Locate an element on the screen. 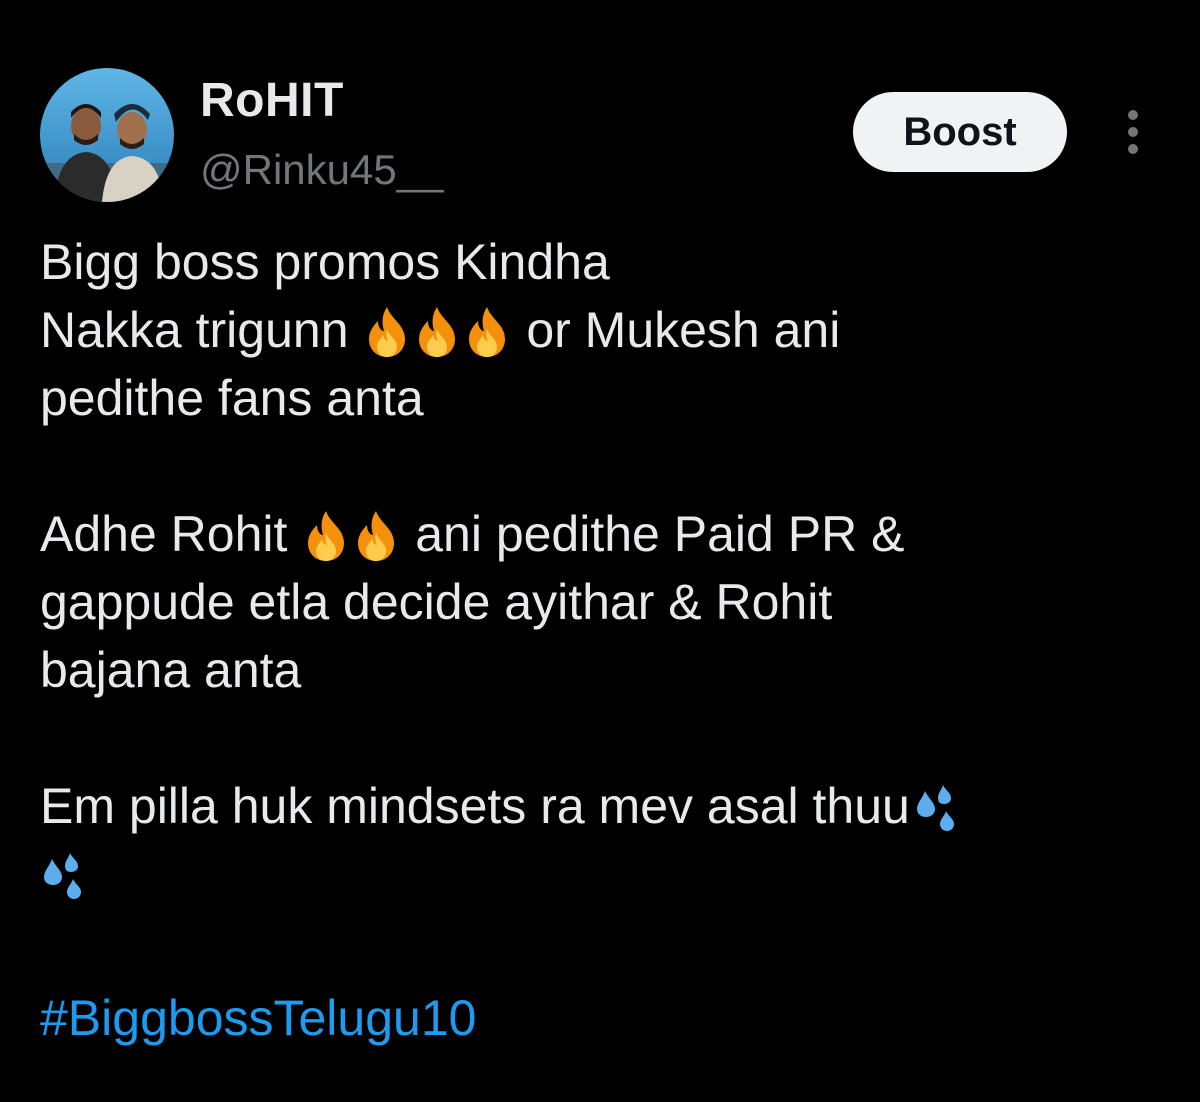 The width and height of the screenshot is (1200, 1102). more-options-button is located at coordinates (1133, 132).